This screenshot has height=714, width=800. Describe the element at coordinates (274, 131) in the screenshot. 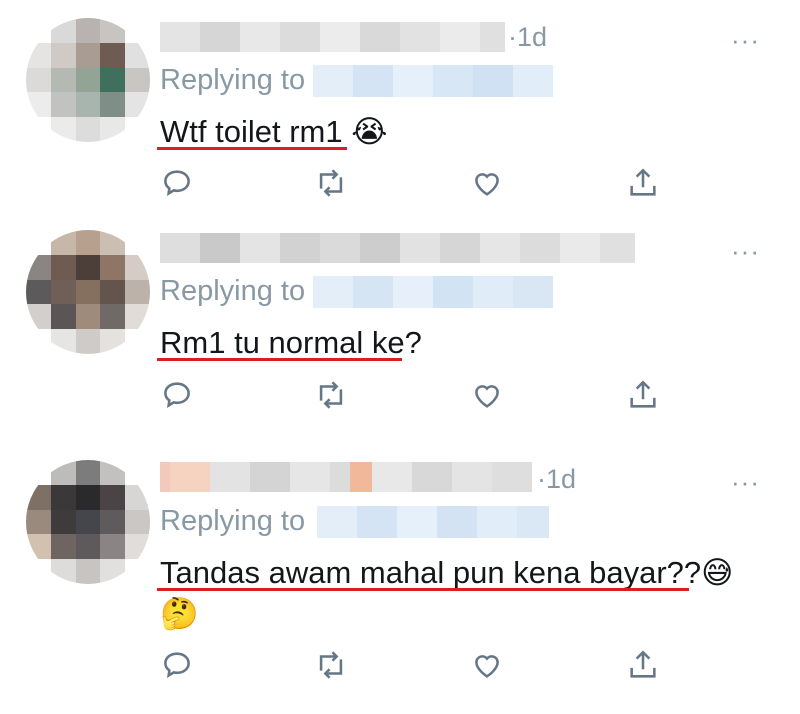

I see `tweet-text: Wtf toilet rm1 😭` at that location.